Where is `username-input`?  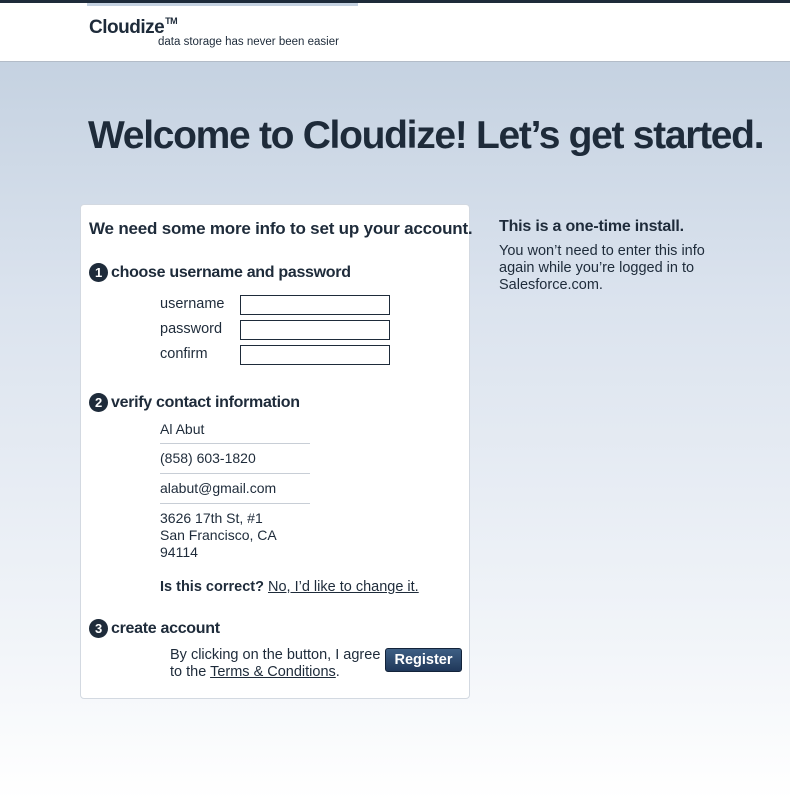 username-input is located at coordinates (315, 305).